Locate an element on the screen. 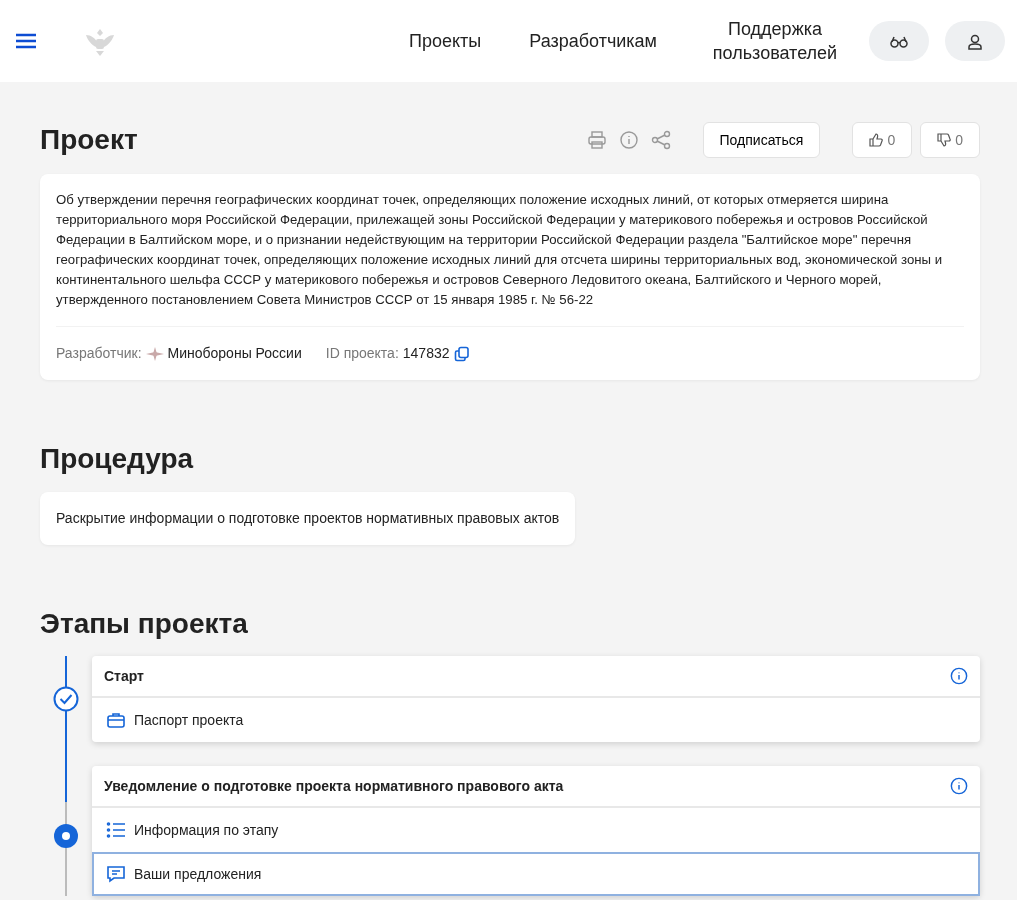 Image resolution: width=1017 pixels, height=900 pixels. nav-link: Разработчикам is located at coordinates (593, 41).